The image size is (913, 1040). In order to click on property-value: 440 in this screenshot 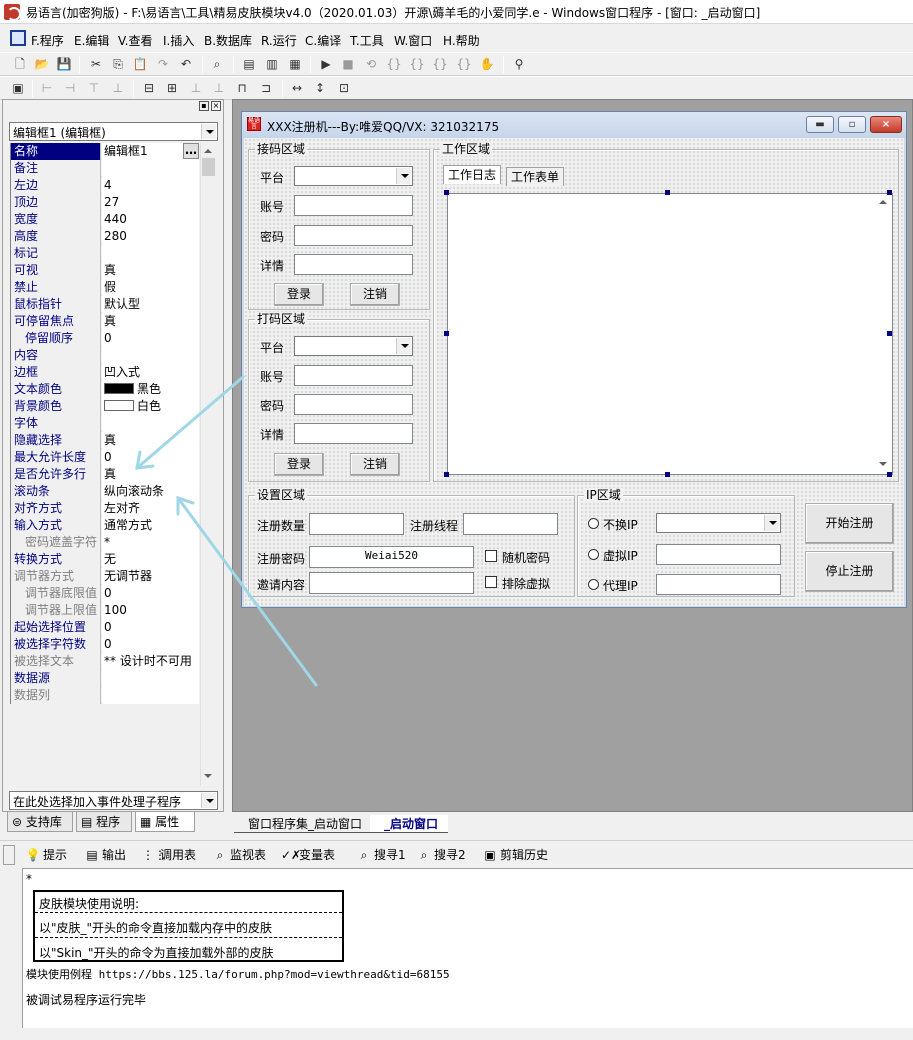, I will do `click(150, 219)`.